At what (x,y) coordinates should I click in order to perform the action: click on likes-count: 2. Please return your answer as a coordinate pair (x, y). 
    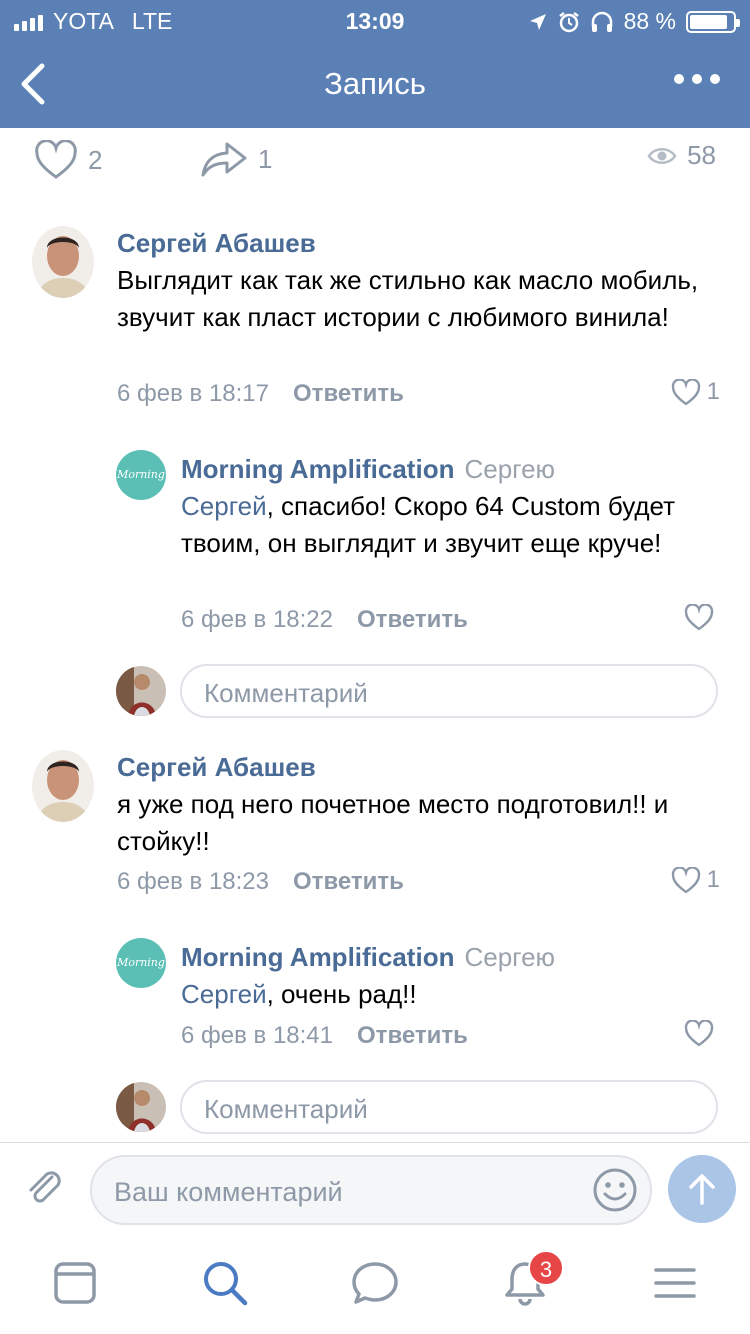
    Looking at the image, I should click on (95, 159).